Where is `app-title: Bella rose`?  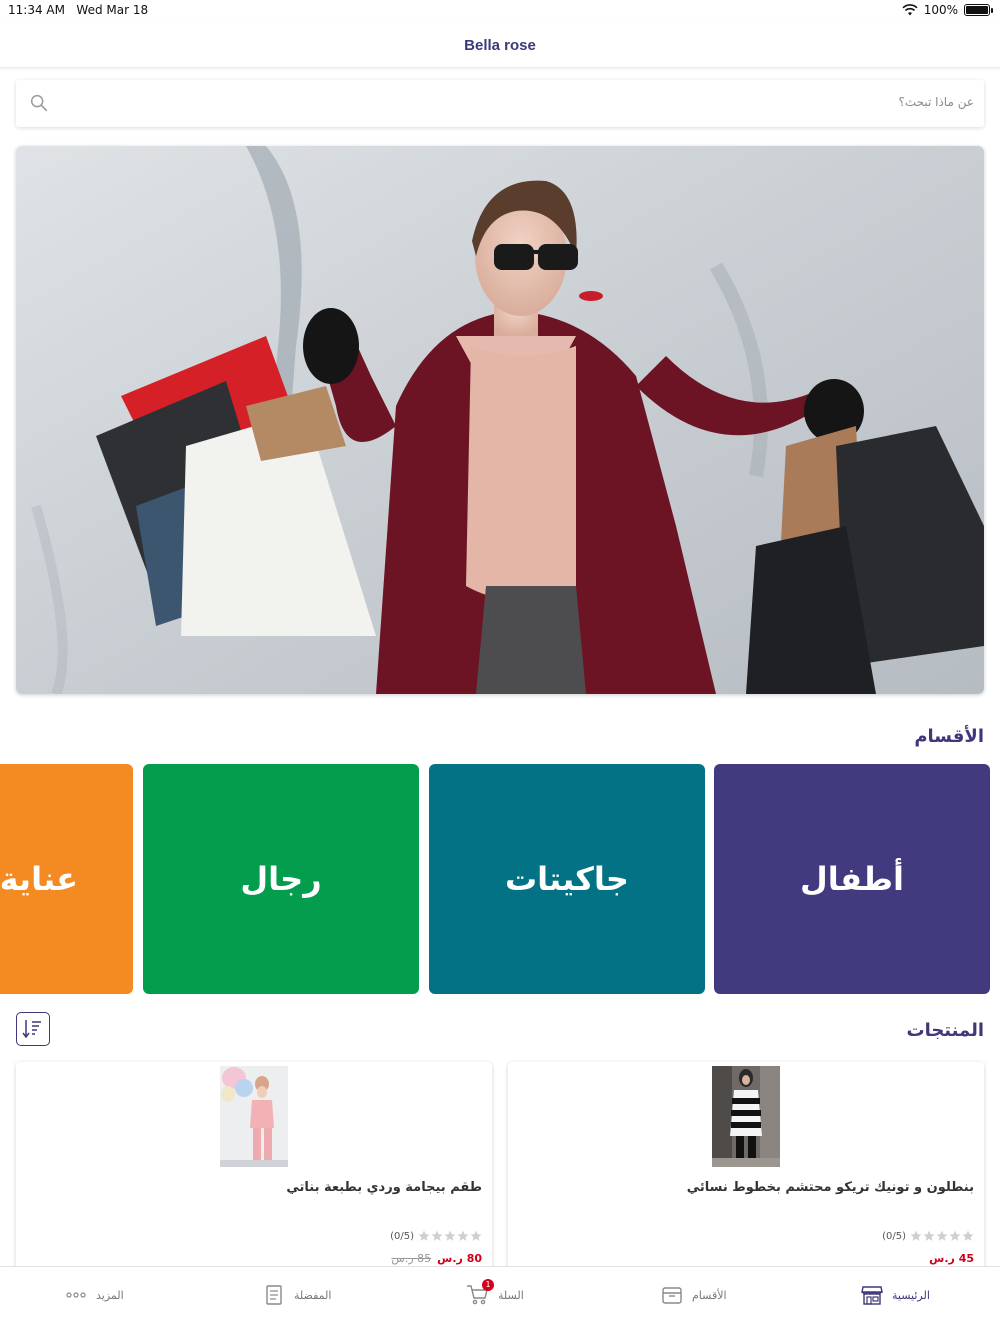
app-title: Bella rose is located at coordinates (500, 45).